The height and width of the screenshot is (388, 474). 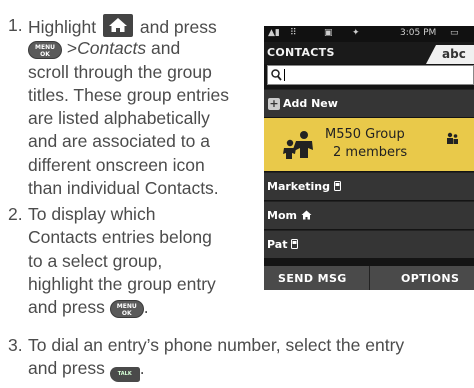 What do you see at coordinates (369, 244) in the screenshot?
I see `contact-item: Pat` at bounding box center [369, 244].